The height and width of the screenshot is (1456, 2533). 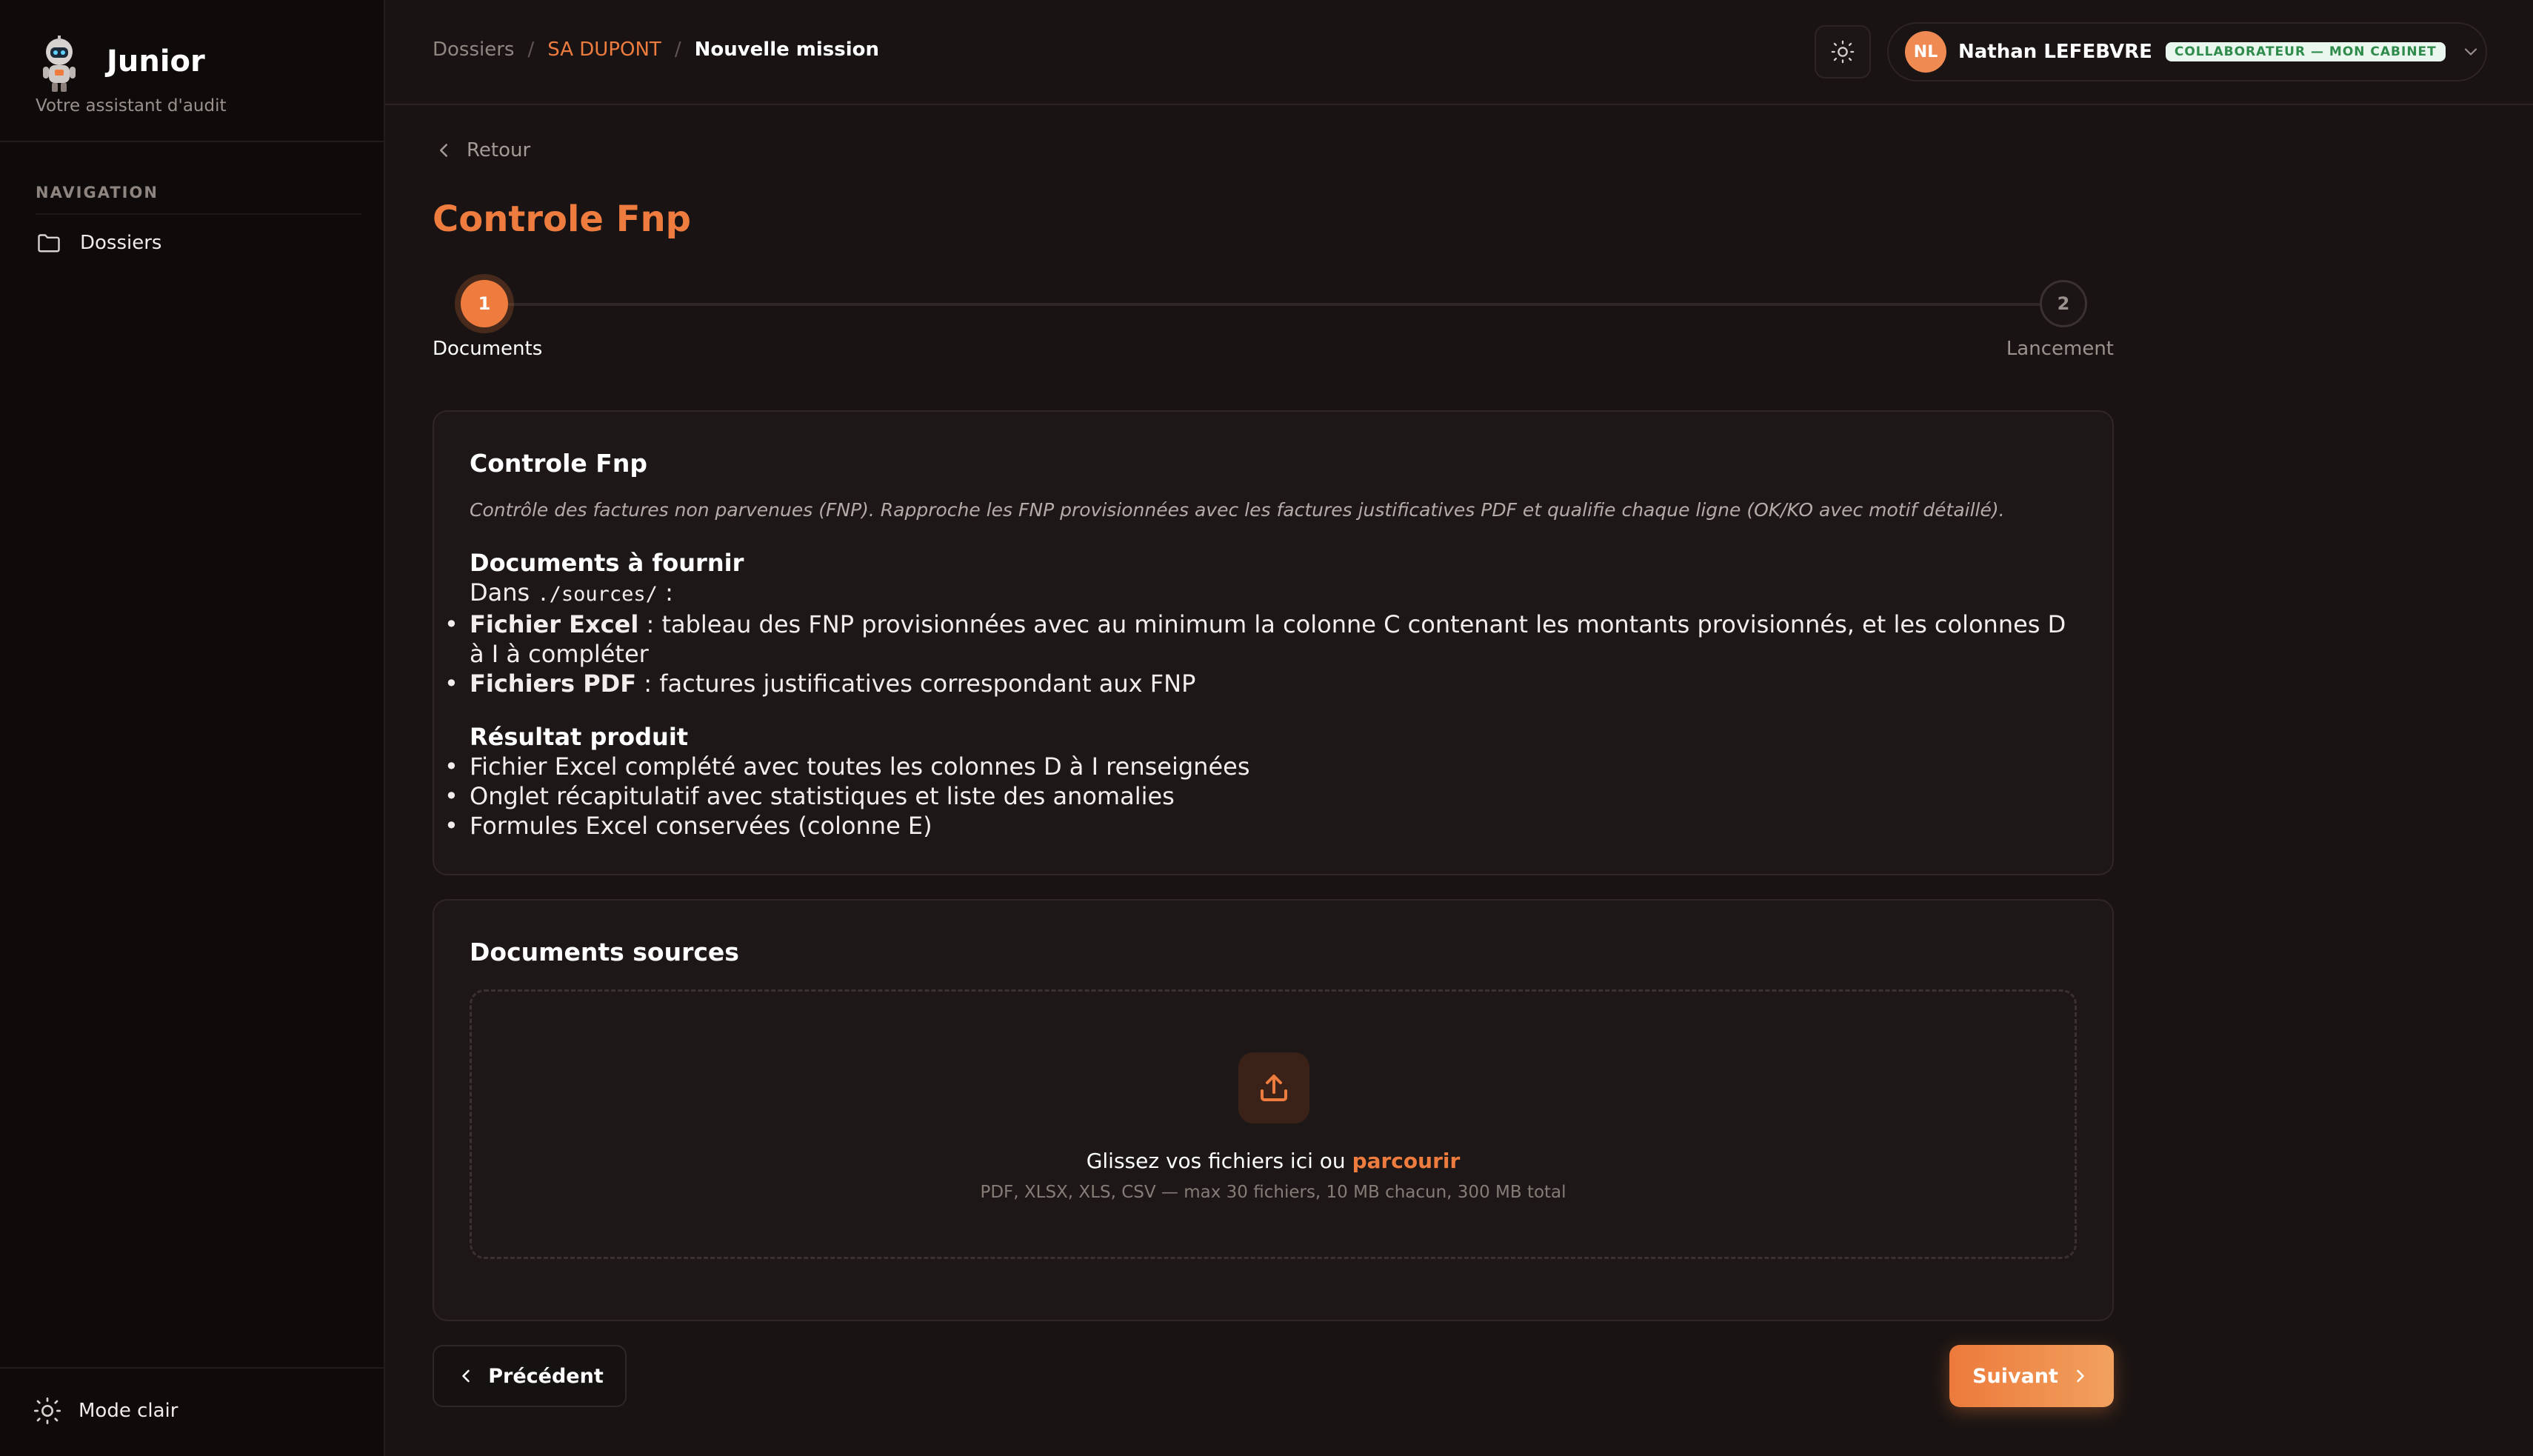 I want to click on page-title: Controle Fnp, so click(x=562, y=219).